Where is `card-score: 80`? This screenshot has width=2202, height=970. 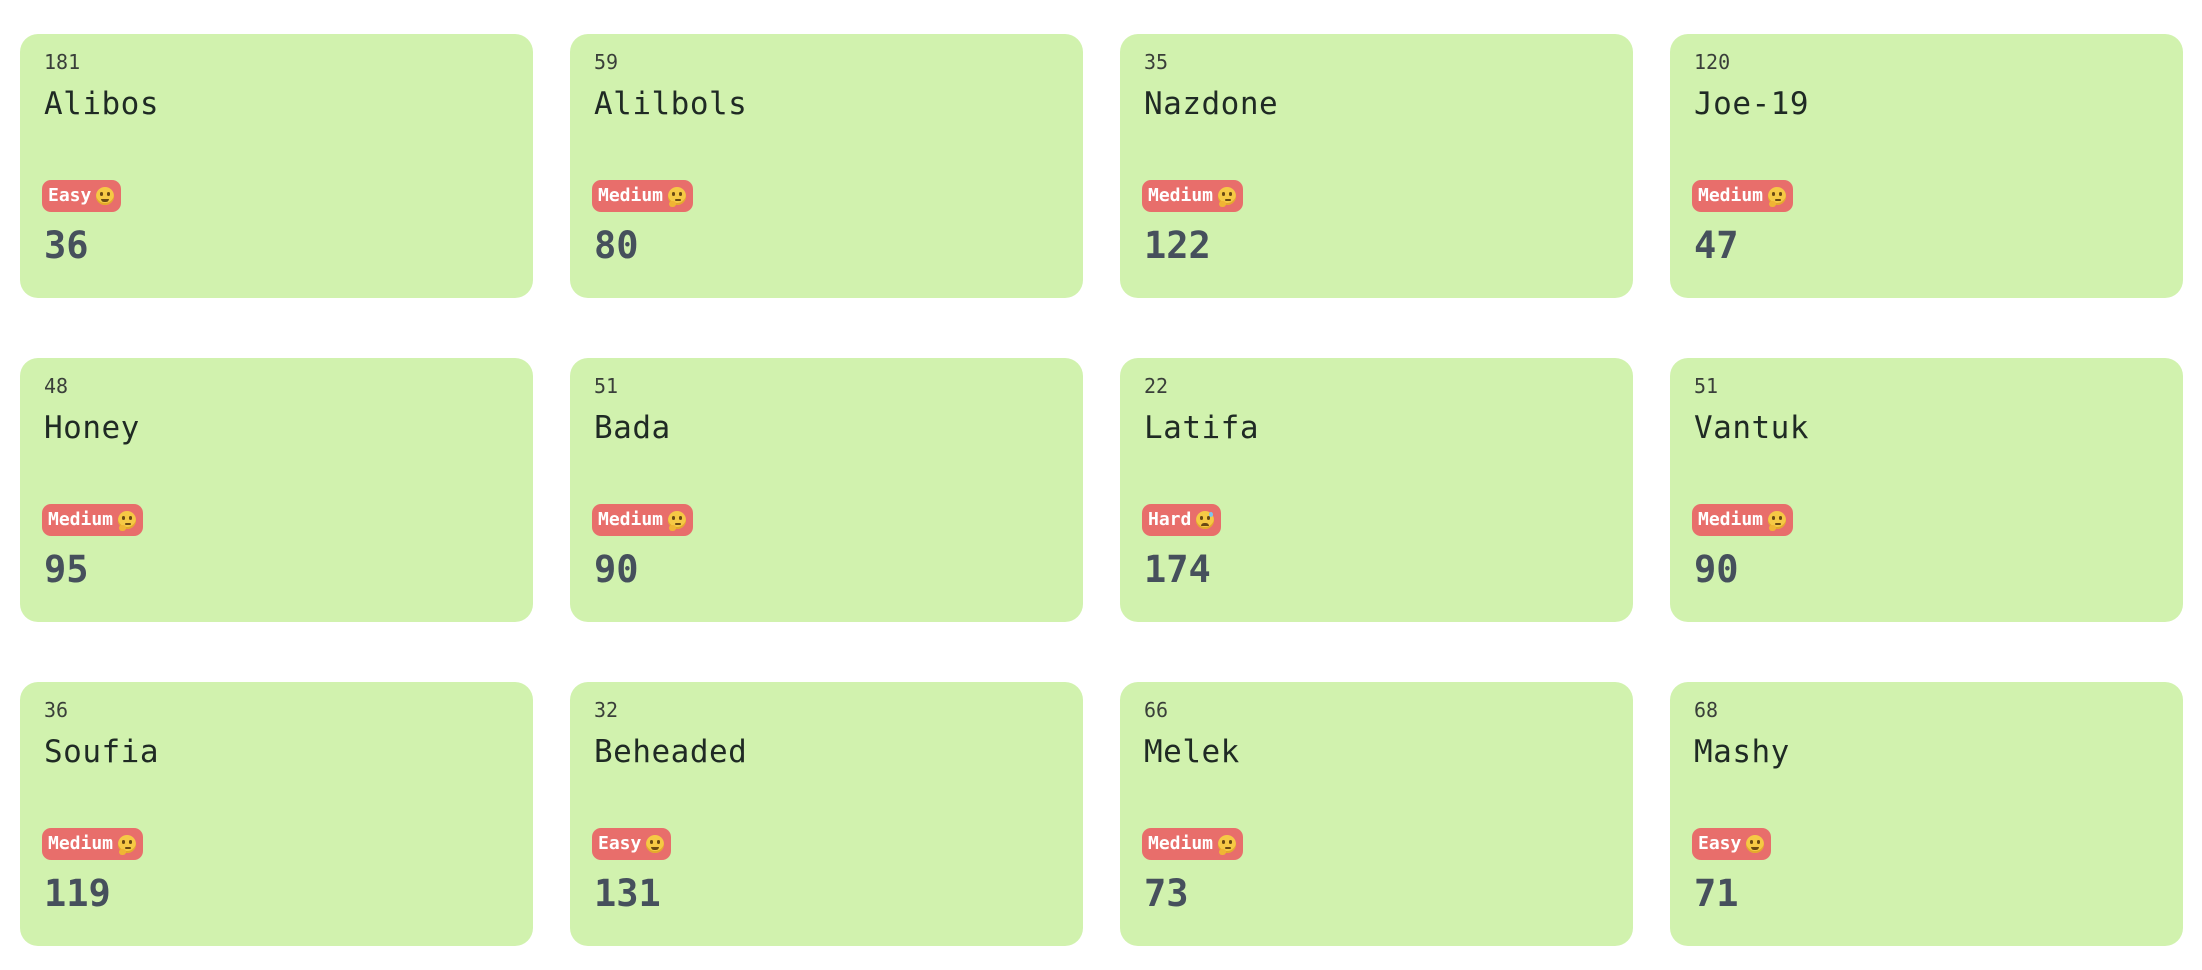
card-score: 80 is located at coordinates (616, 245).